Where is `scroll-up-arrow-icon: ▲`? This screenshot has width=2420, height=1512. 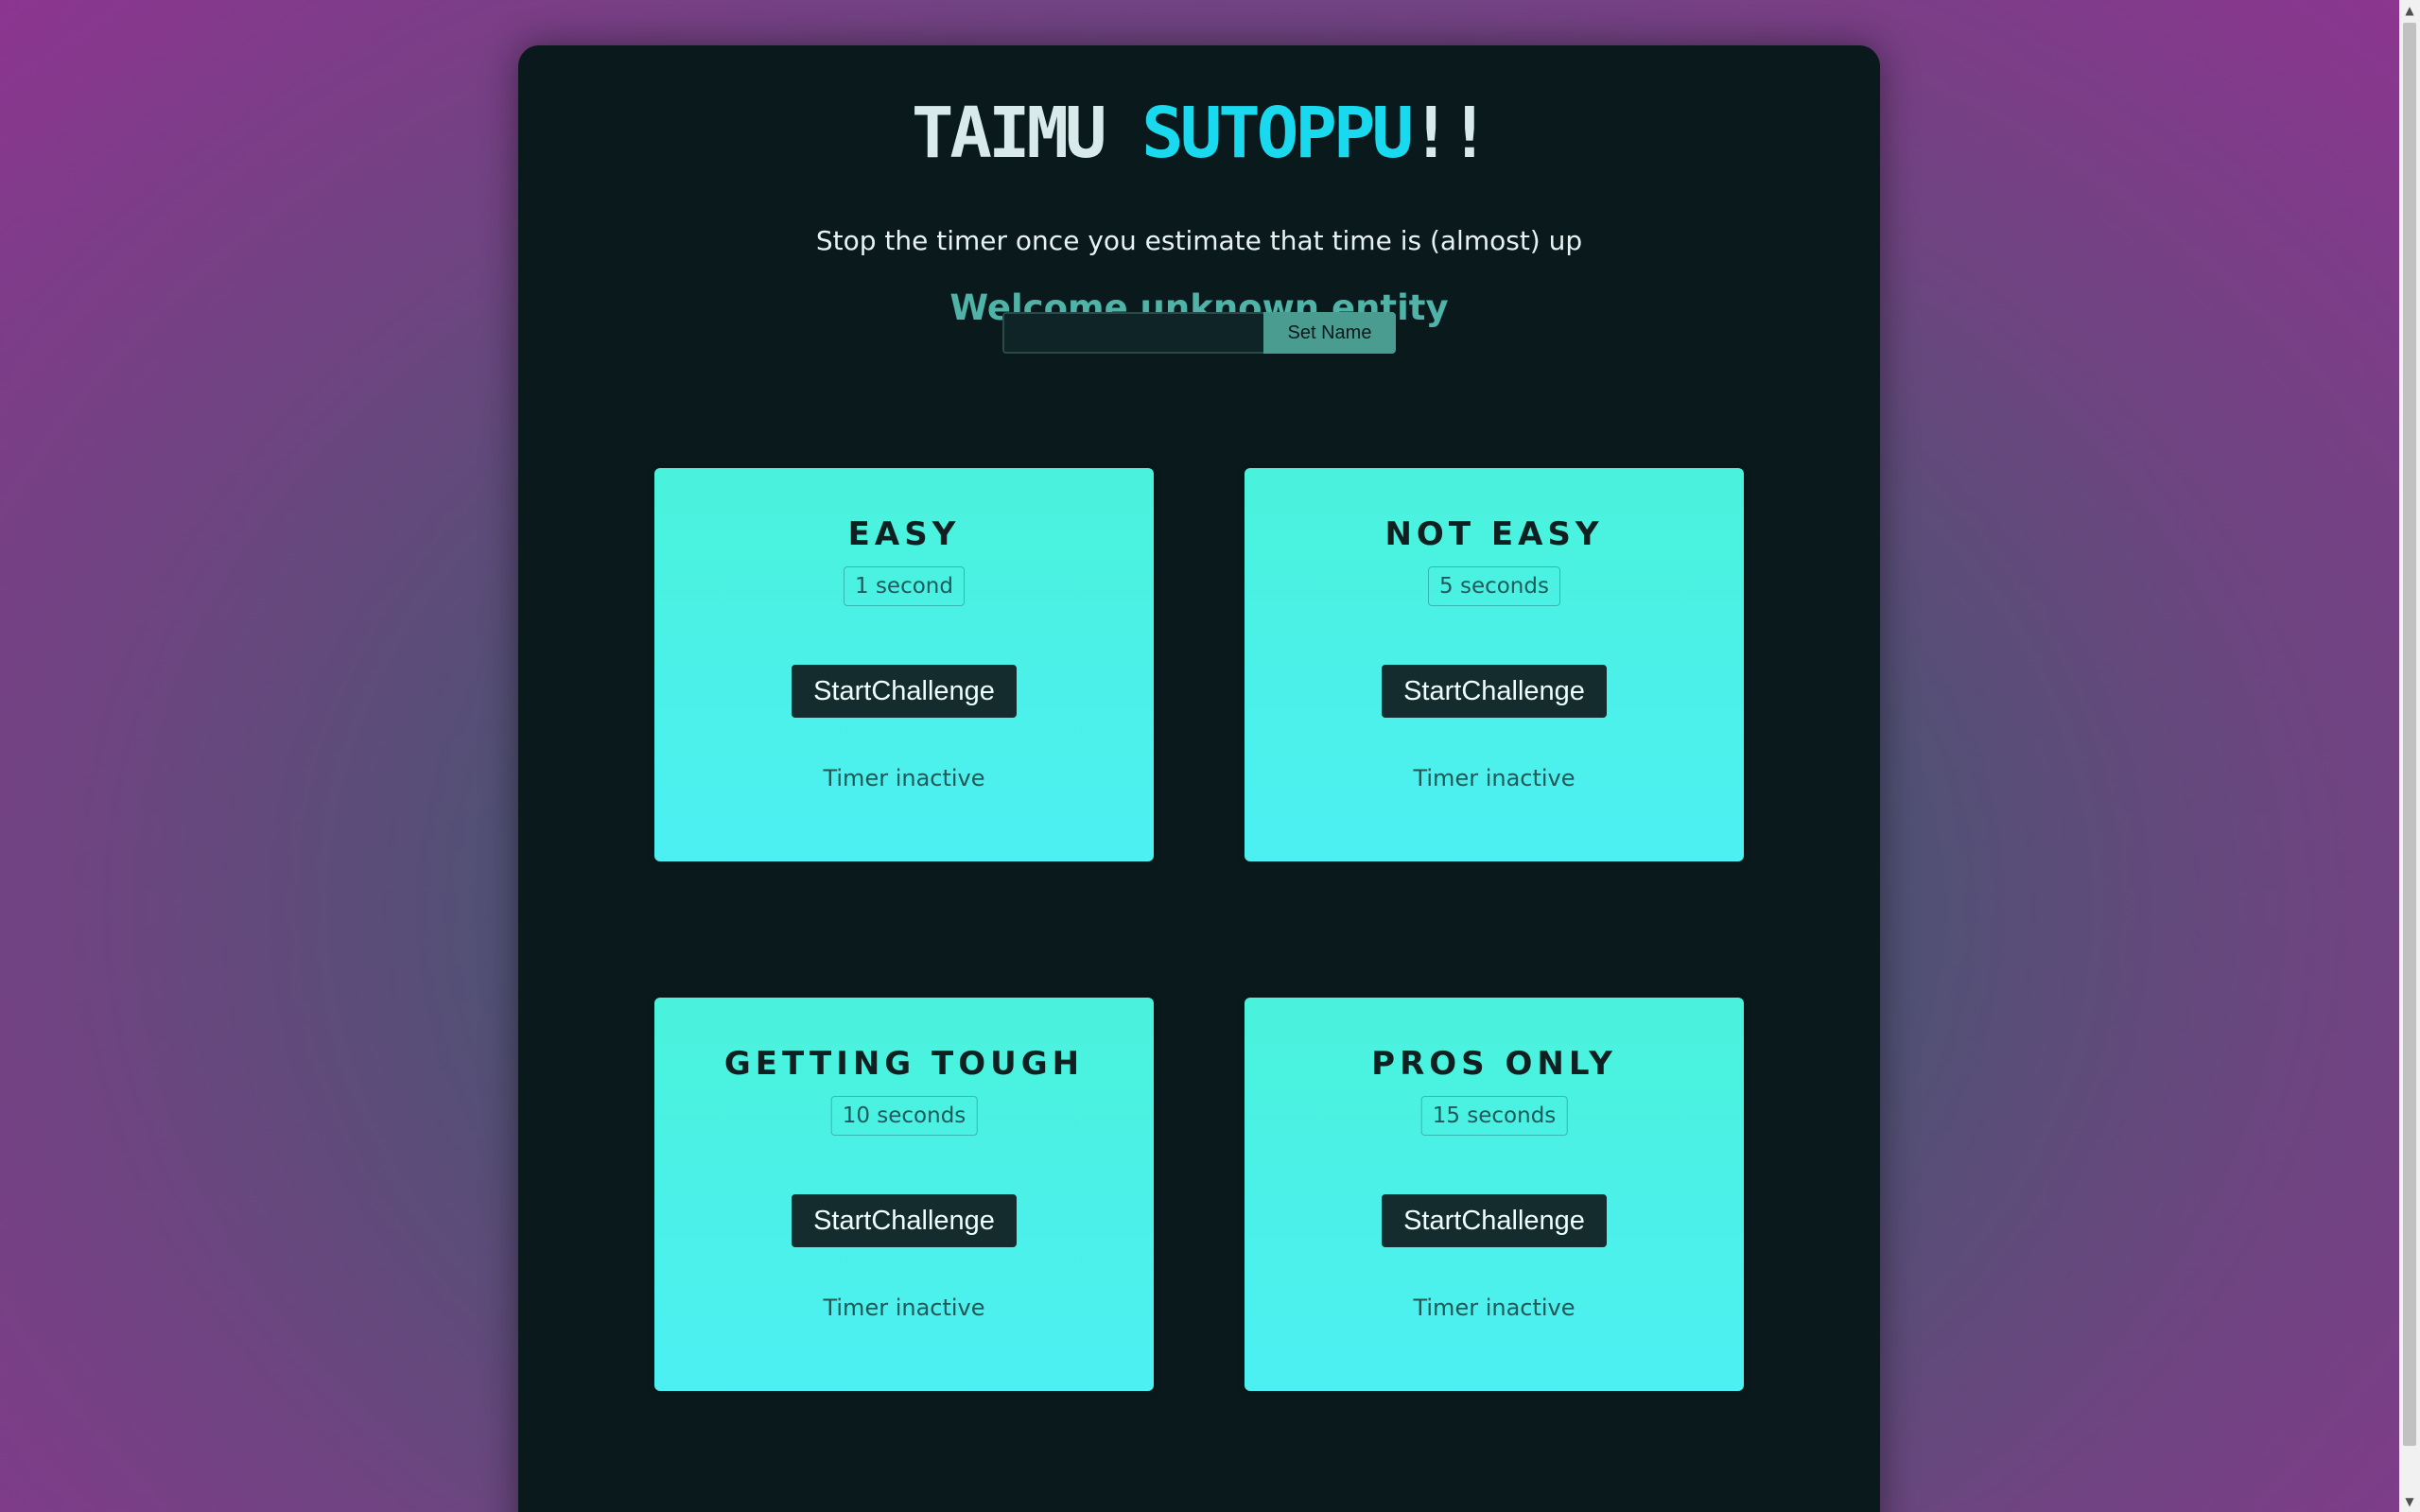
scroll-up-arrow-icon: ▲ is located at coordinates (2409, 10).